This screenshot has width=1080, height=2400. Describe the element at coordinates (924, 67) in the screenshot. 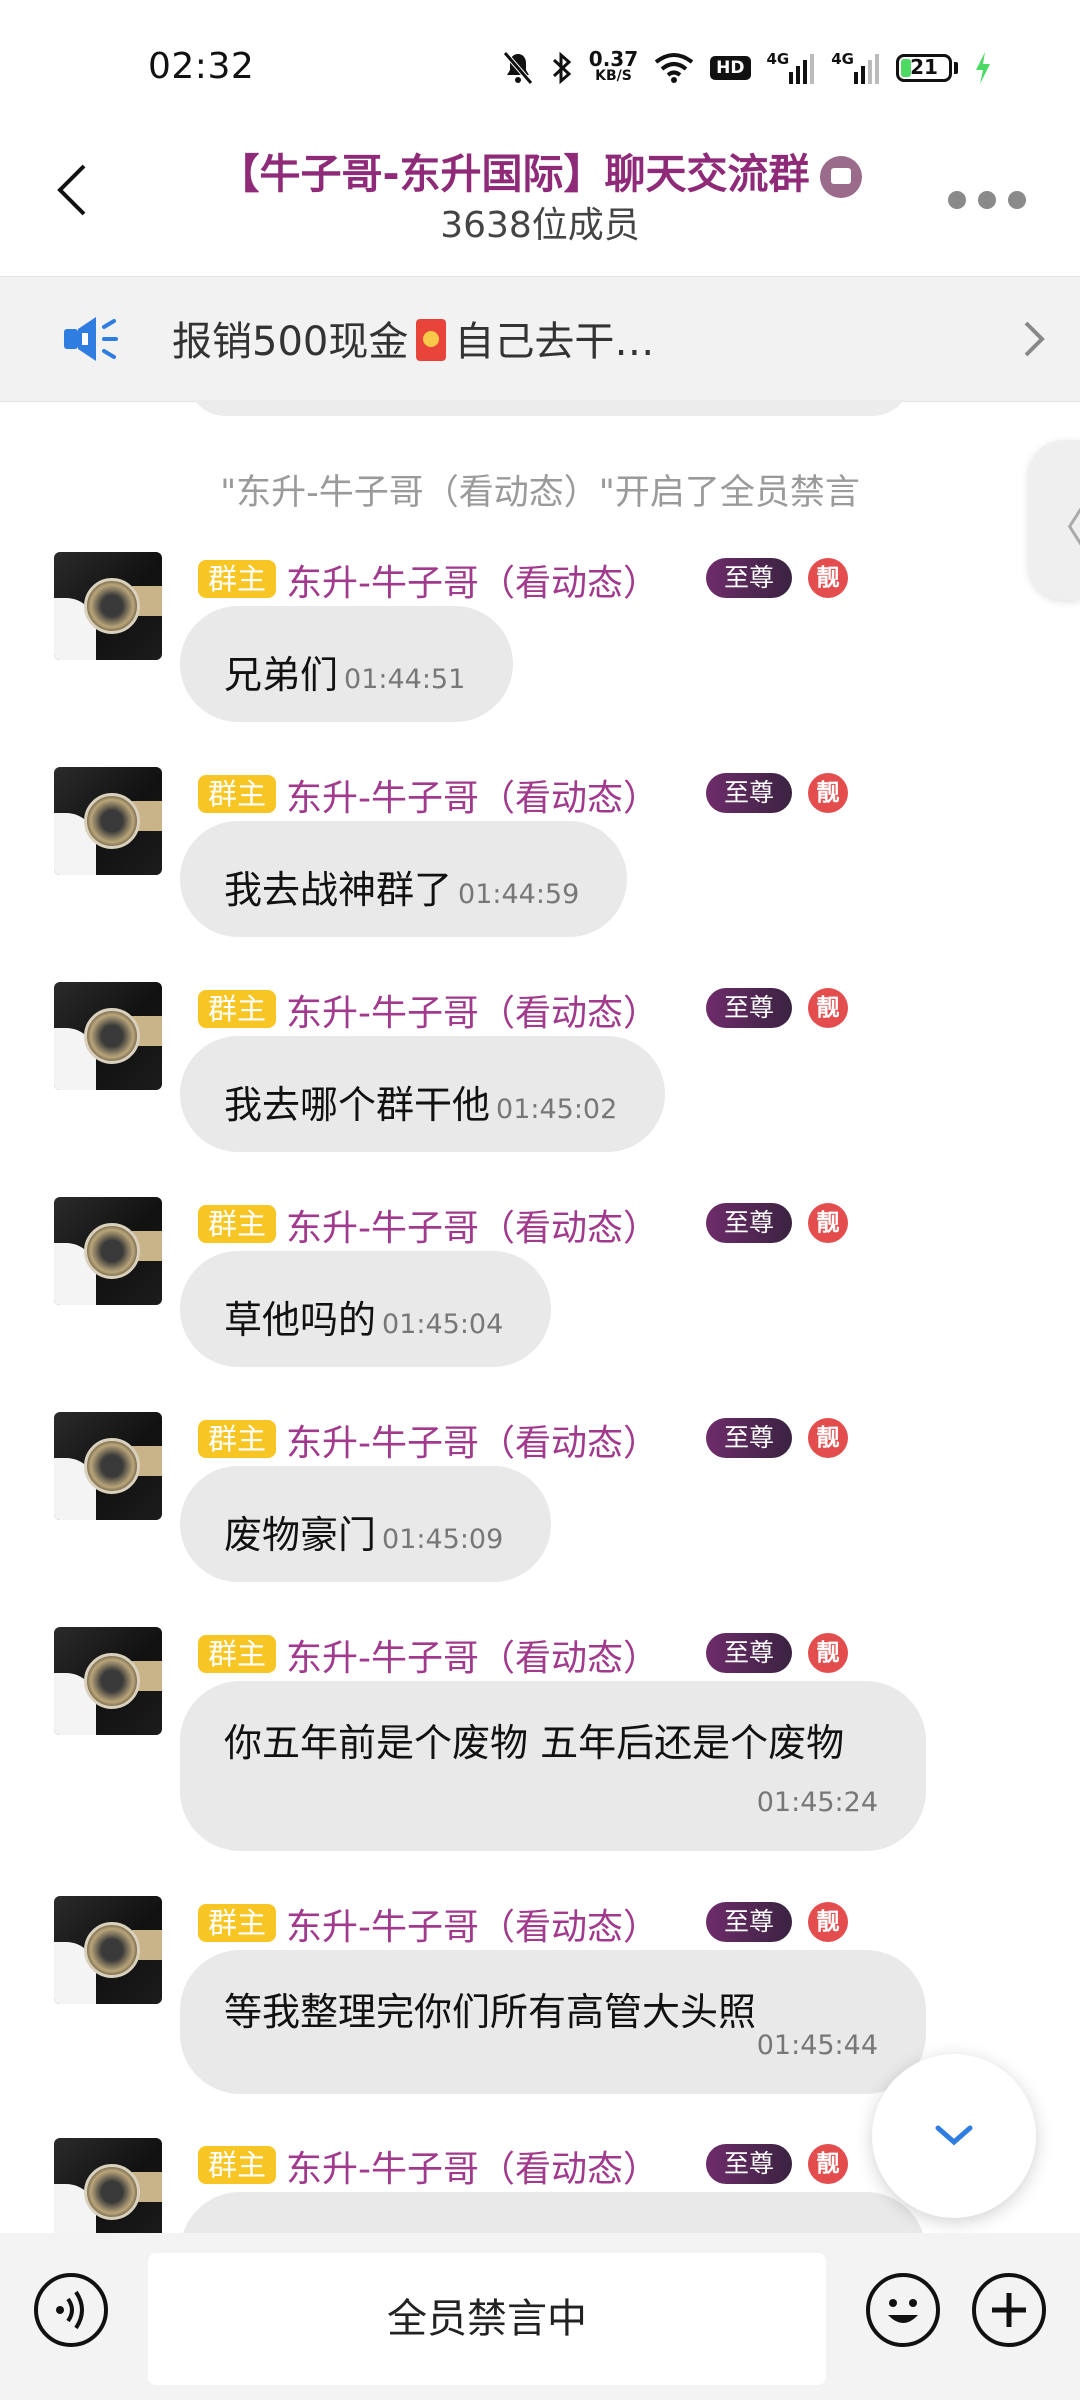

I see `battery-level: 21` at that location.